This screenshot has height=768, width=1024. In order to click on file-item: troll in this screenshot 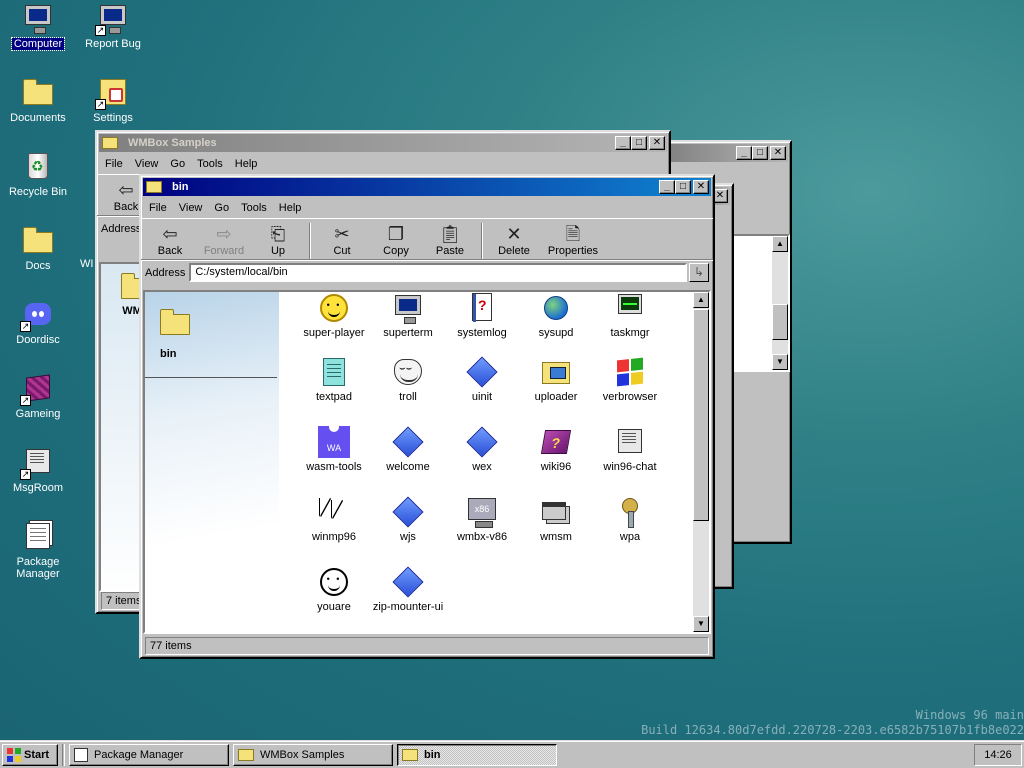, I will do `click(408, 379)`.